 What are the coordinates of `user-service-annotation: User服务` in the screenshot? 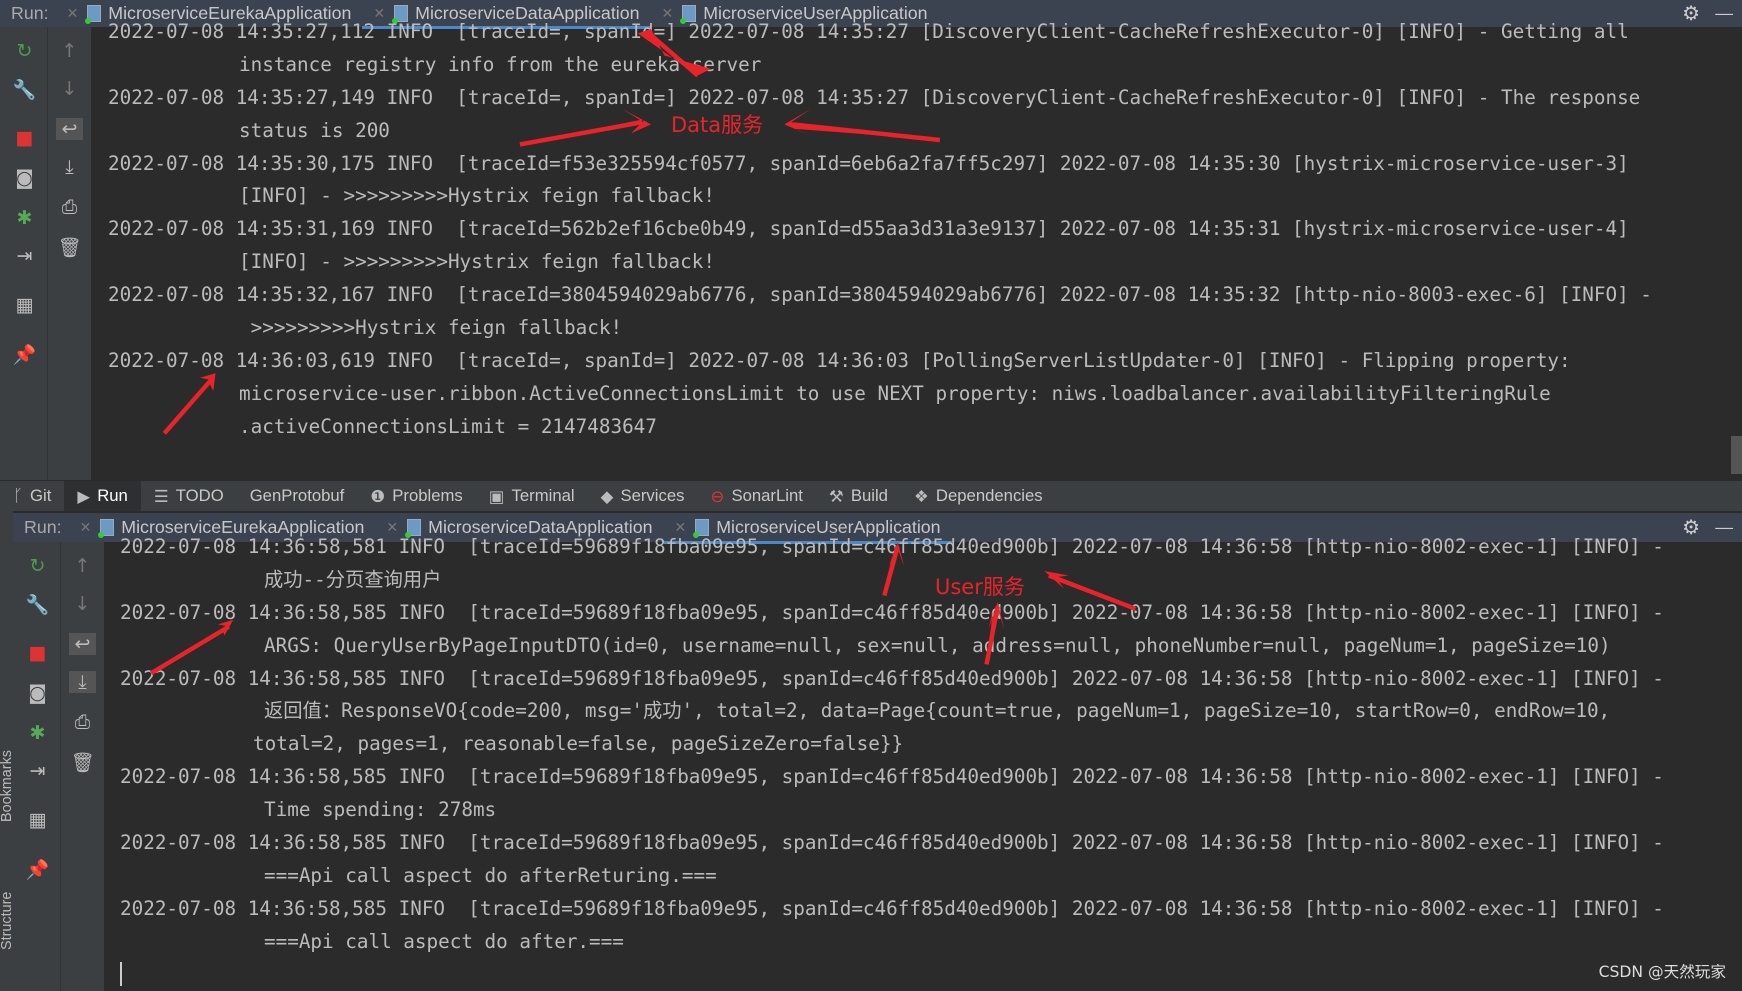 It's located at (980, 587).